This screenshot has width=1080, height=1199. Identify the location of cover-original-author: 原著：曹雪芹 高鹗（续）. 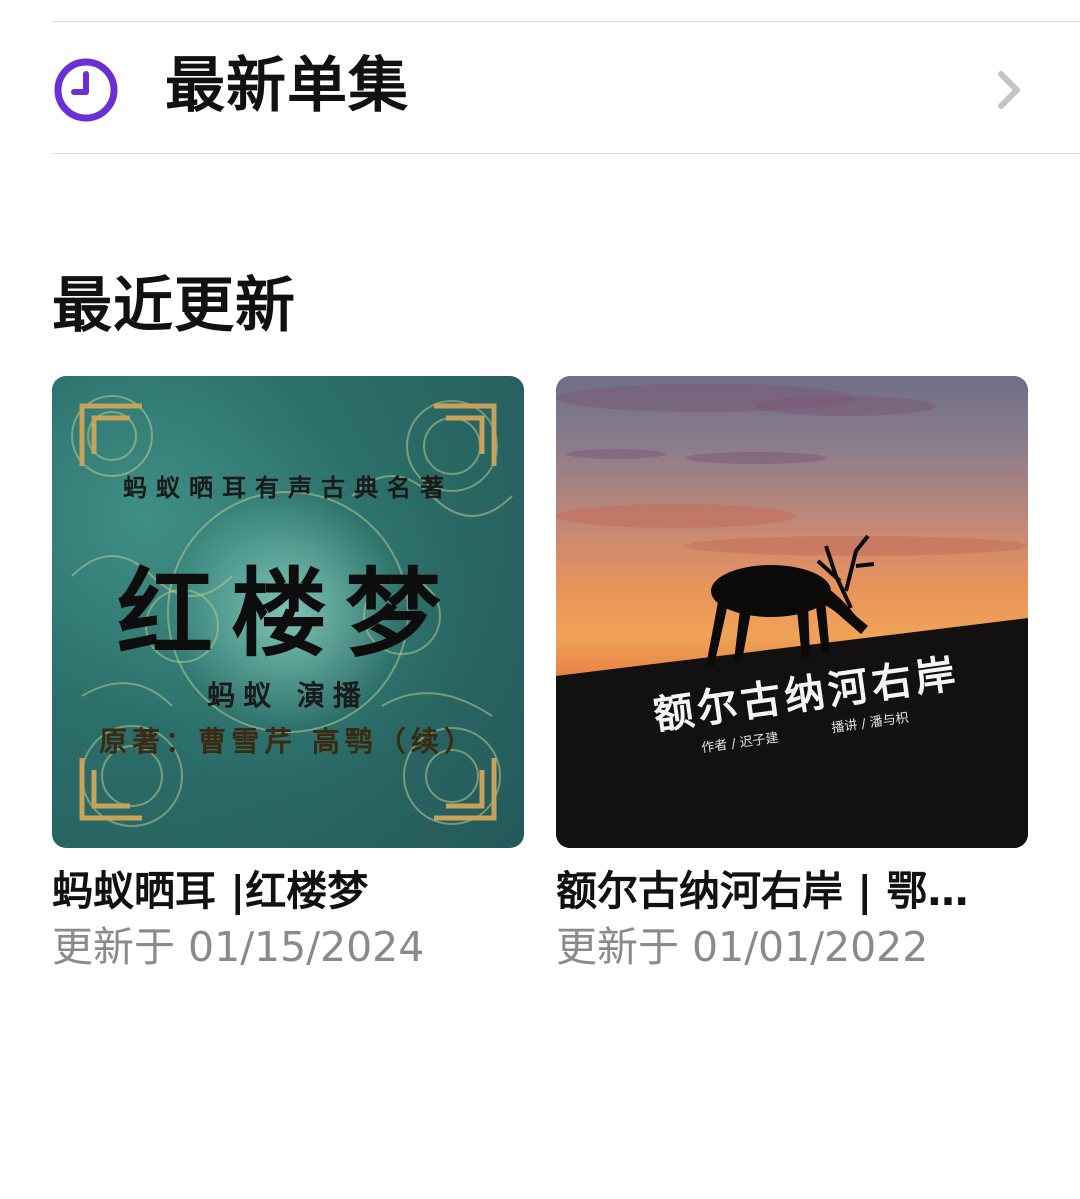
(288, 741).